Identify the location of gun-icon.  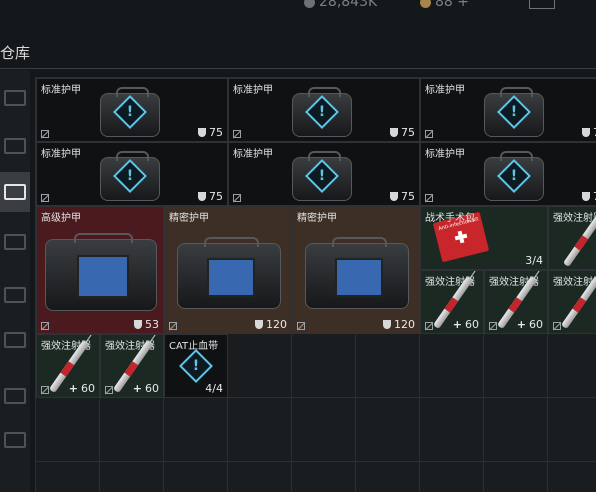
(15, 295).